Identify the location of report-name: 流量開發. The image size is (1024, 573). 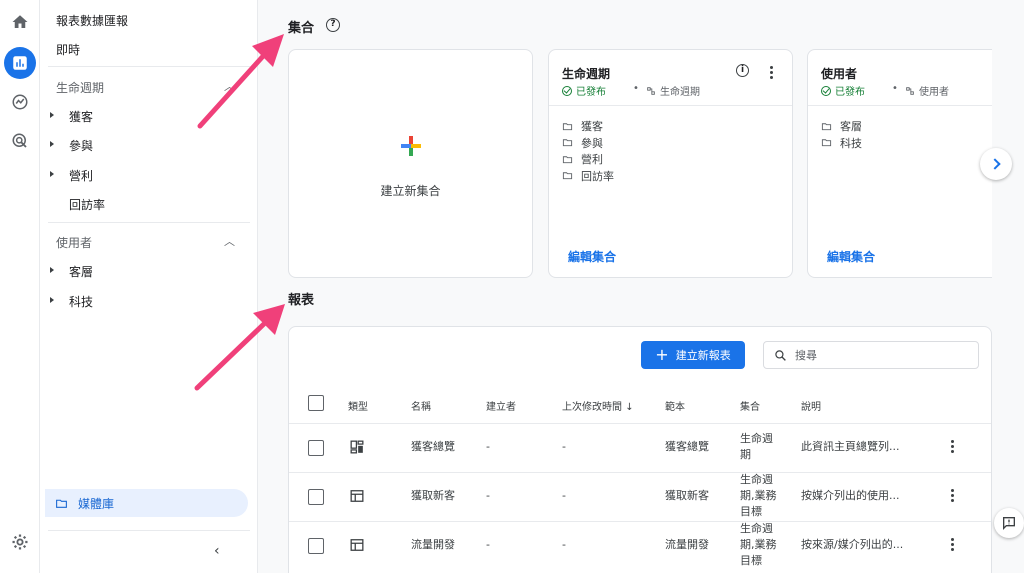
(433, 545).